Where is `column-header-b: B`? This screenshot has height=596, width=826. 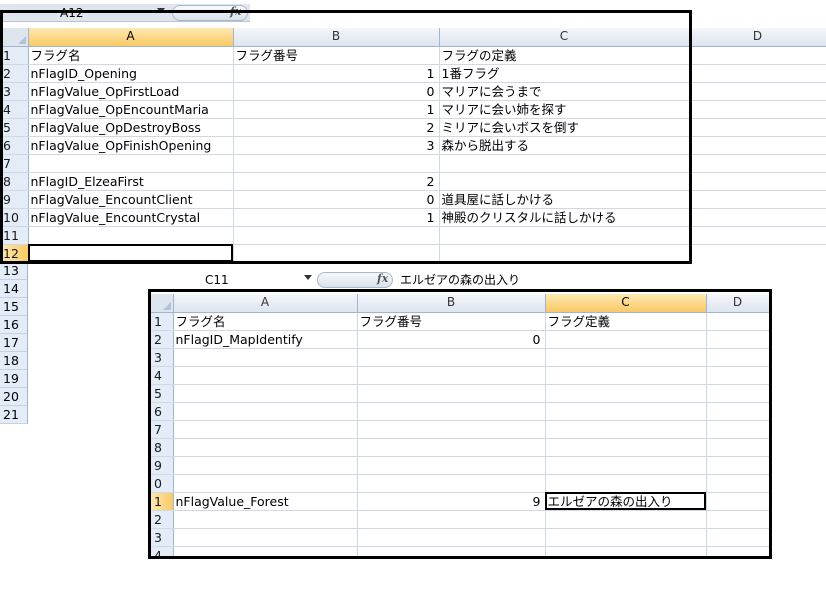 column-header-b: B is located at coordinates (336, 37).